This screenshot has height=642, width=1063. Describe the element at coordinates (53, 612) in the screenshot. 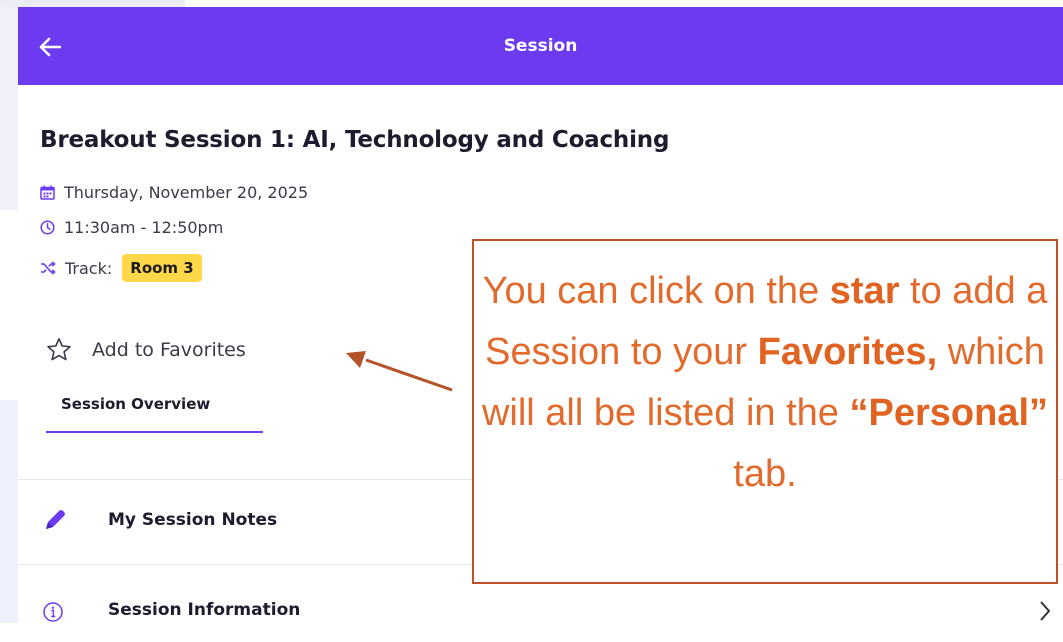

I see `info-icon` at that location.